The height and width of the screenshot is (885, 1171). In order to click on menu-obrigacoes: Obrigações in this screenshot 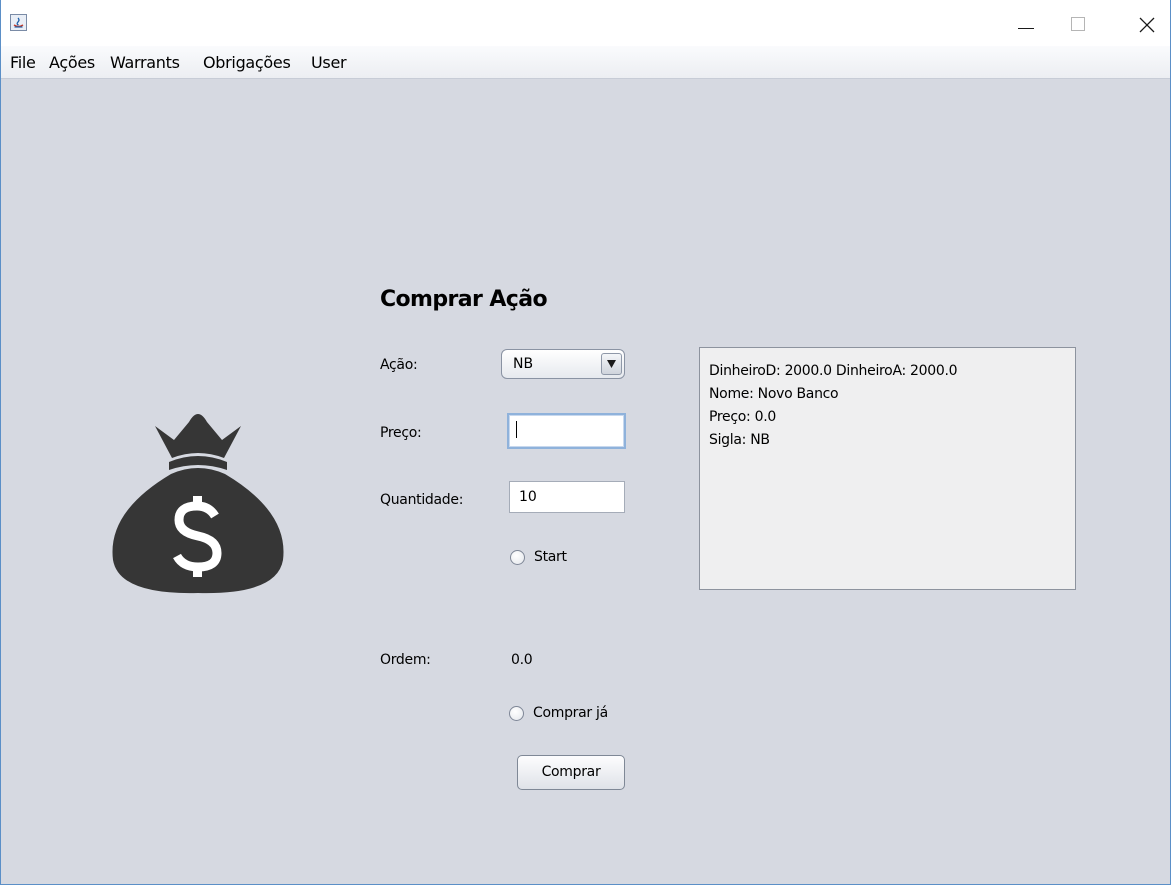, I will do `click(247, 63)`.